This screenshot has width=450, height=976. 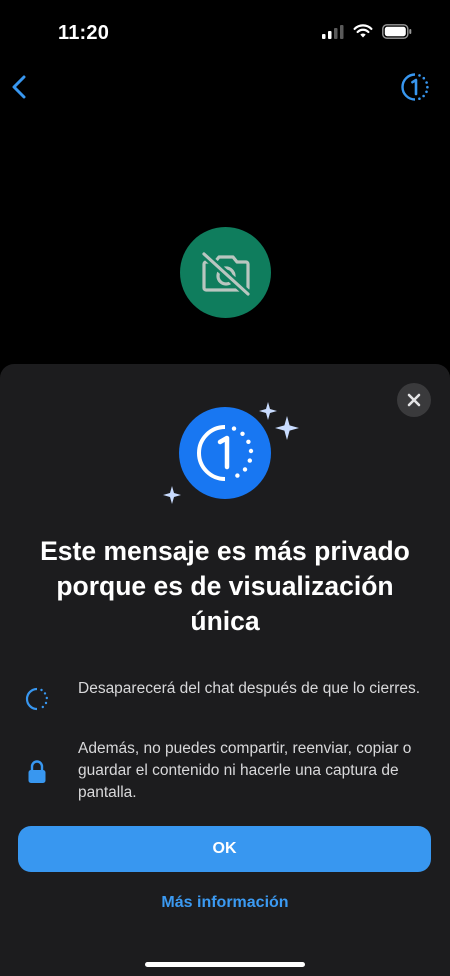 I want to click on cellular-signal-icon, so click(x=333, y=31).